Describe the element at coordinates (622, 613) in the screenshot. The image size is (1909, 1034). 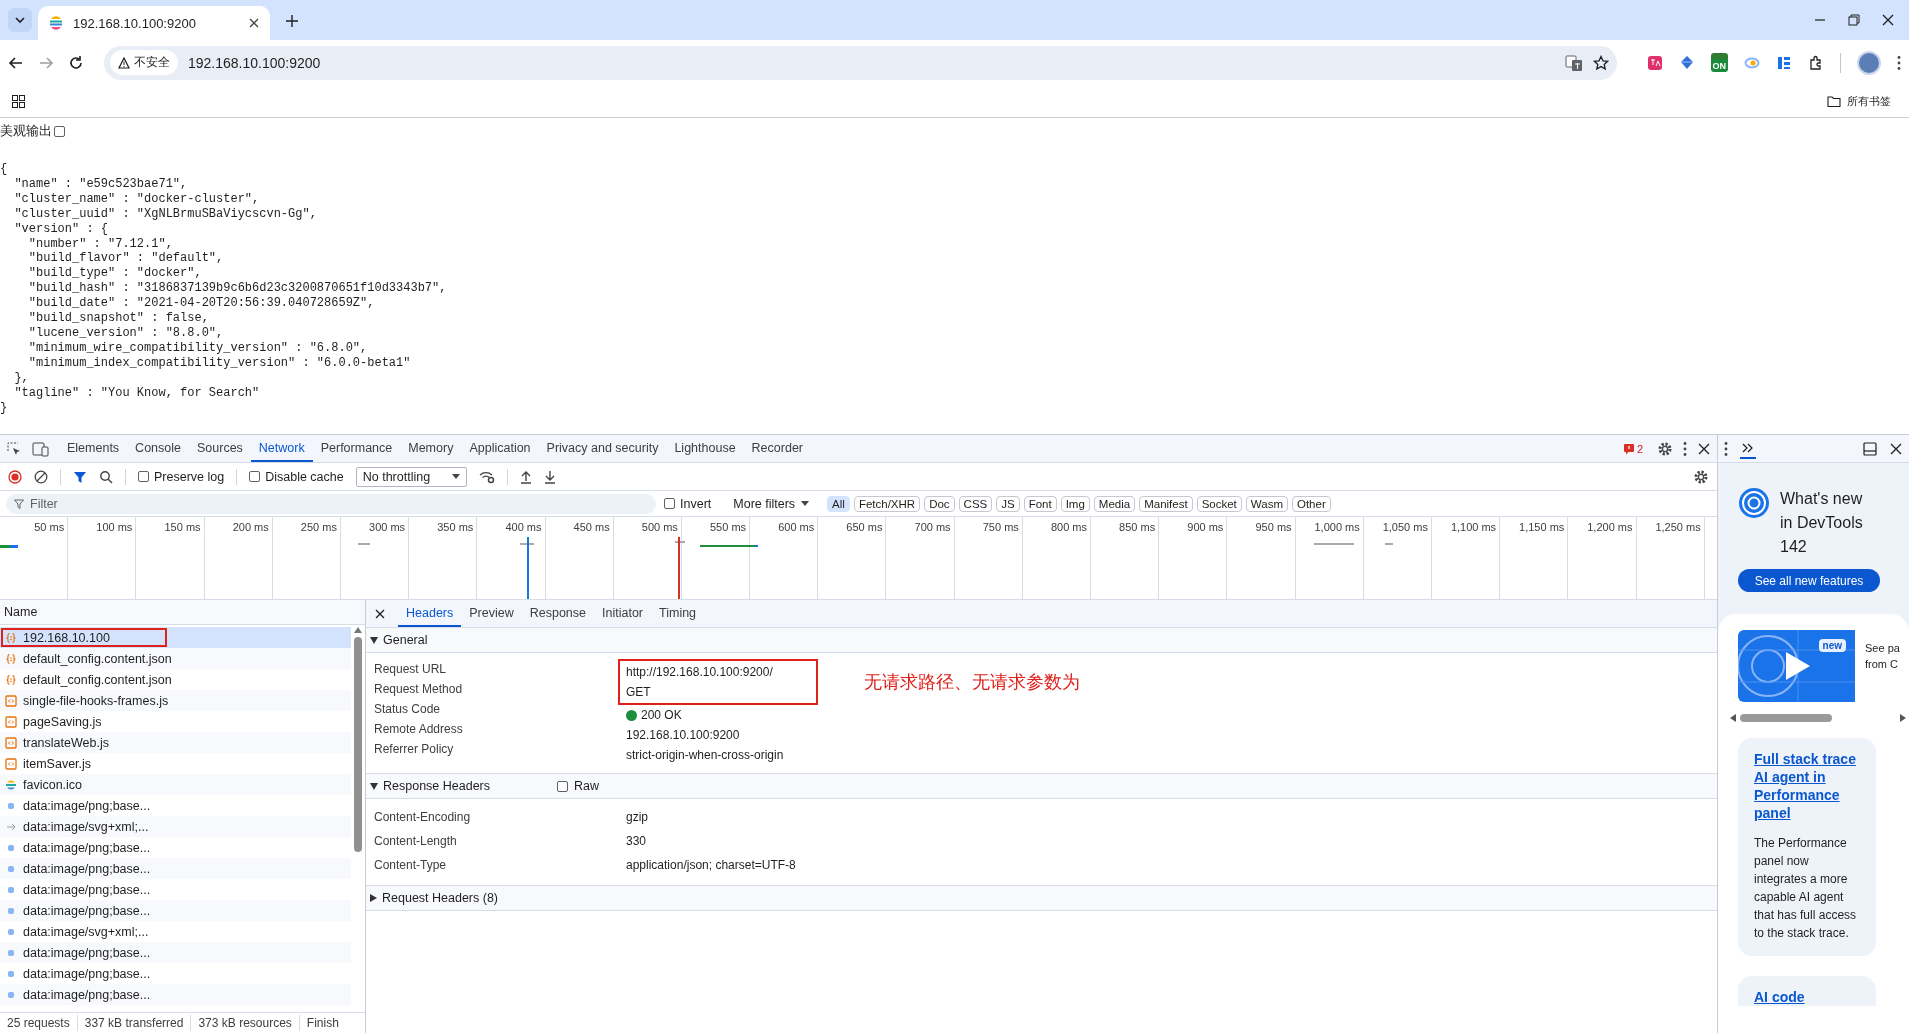
I see `detail-tab: Initiator` at that location.